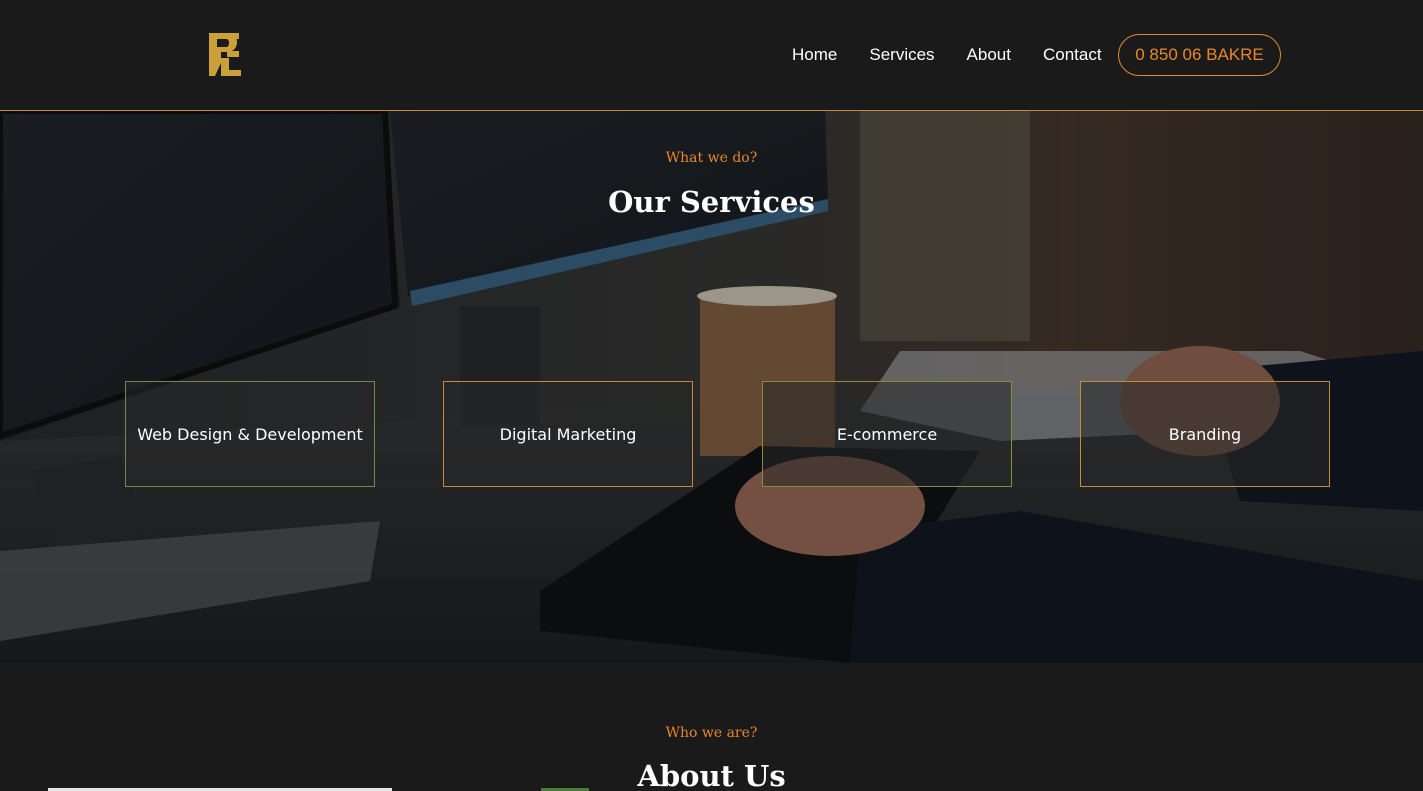 The height and width of the screenshot is (791, 1423). What do you see at coordinates (1199, 55) in the screenshot?
I see `phone-button: 0 850 06 BAKRE` at bounding box center [1199, 55].